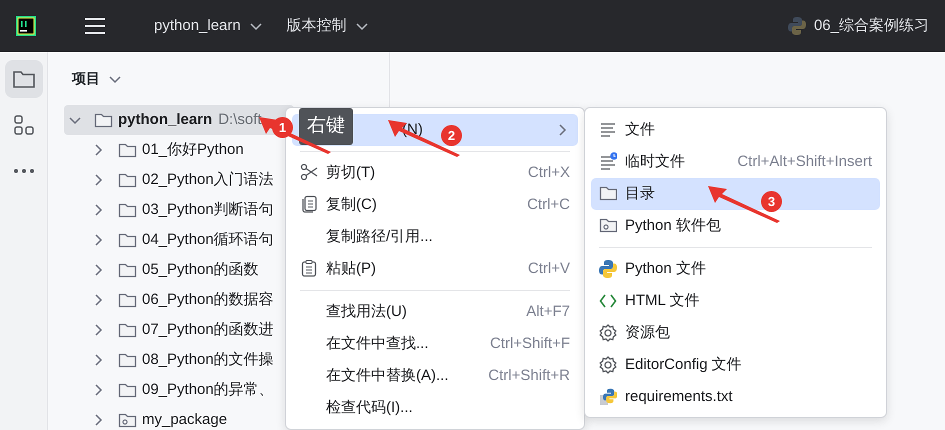  I want to click on vcs-dropdown: 版本控制, so click(327, 26).